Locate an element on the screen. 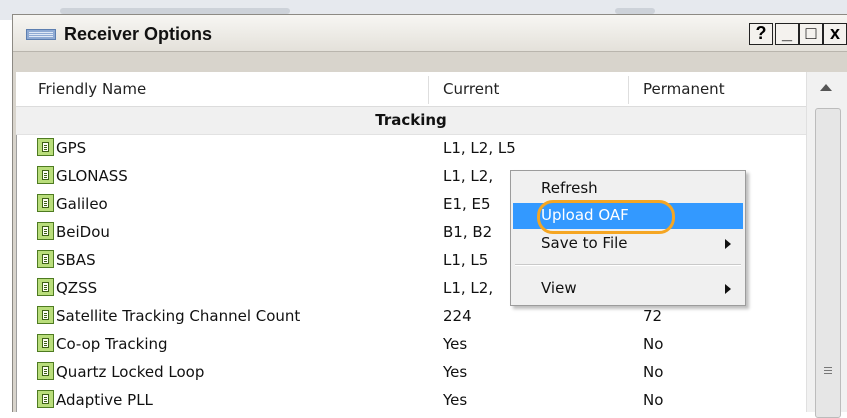 Image resolution: width=847 pixels, height=418 pixels. column-header-friendly-name: Friendly Name is located at coordinates (92, 89).